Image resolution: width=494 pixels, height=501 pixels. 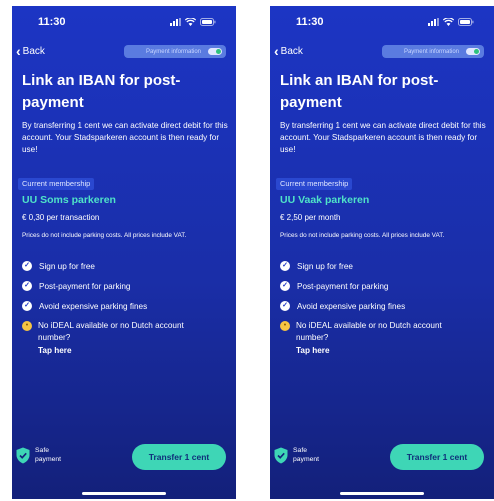 I want to click on plan-price: € 0,30 per transaction, so click(x=61, y=217).